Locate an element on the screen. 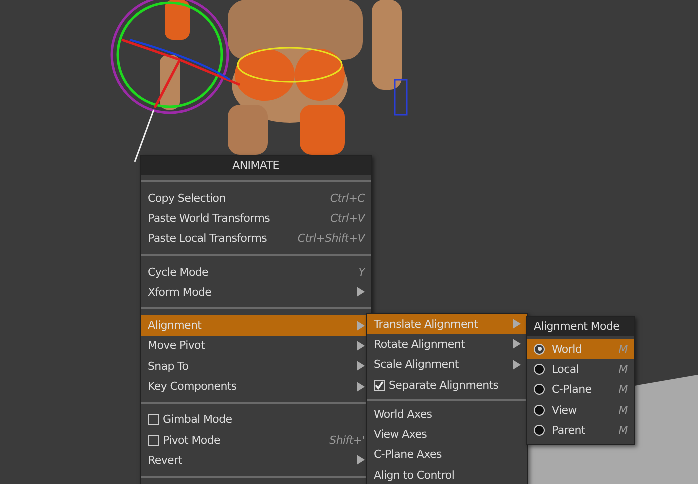 Image resolution: width=698 pixels, height=484 pixels. menu-item: Parent M is located at coordinates (580, 430).